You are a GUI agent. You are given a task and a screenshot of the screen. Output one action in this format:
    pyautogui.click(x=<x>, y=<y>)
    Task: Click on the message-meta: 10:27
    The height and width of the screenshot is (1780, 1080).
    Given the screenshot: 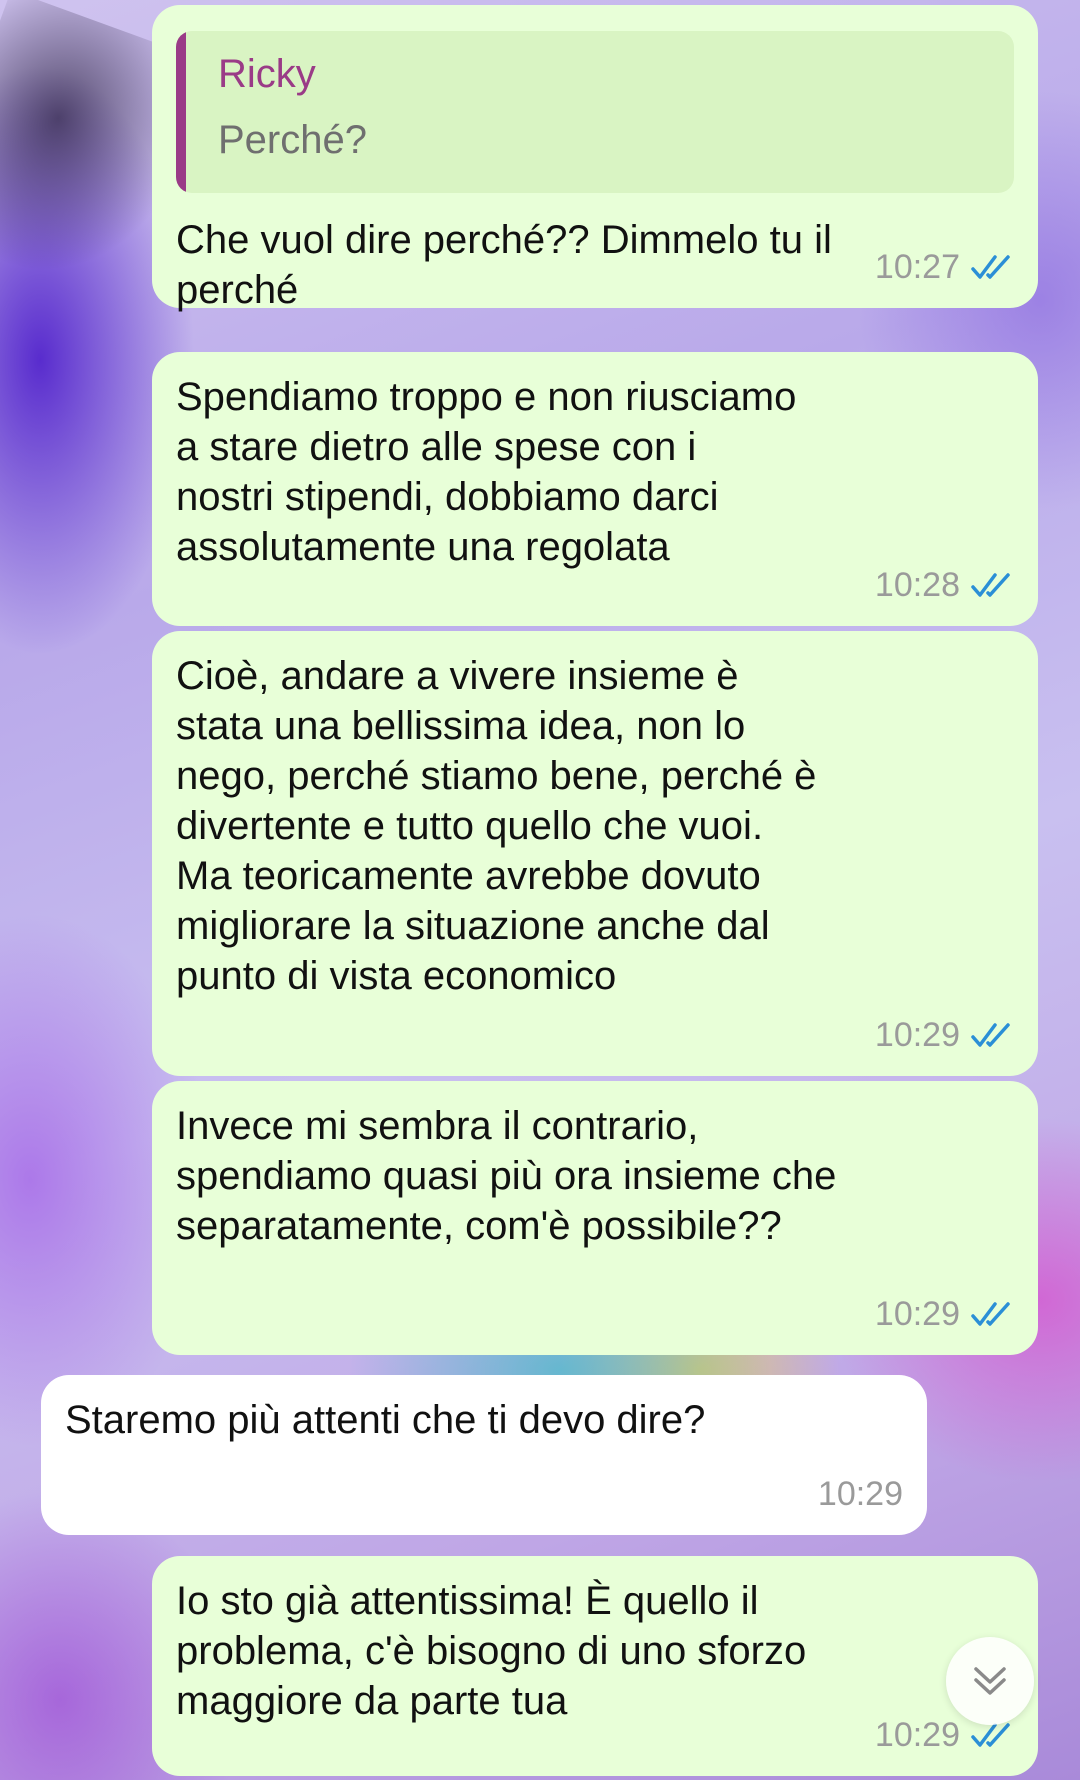 What is the action you would take?
    pyautogui.click(x=944, y=267)
    